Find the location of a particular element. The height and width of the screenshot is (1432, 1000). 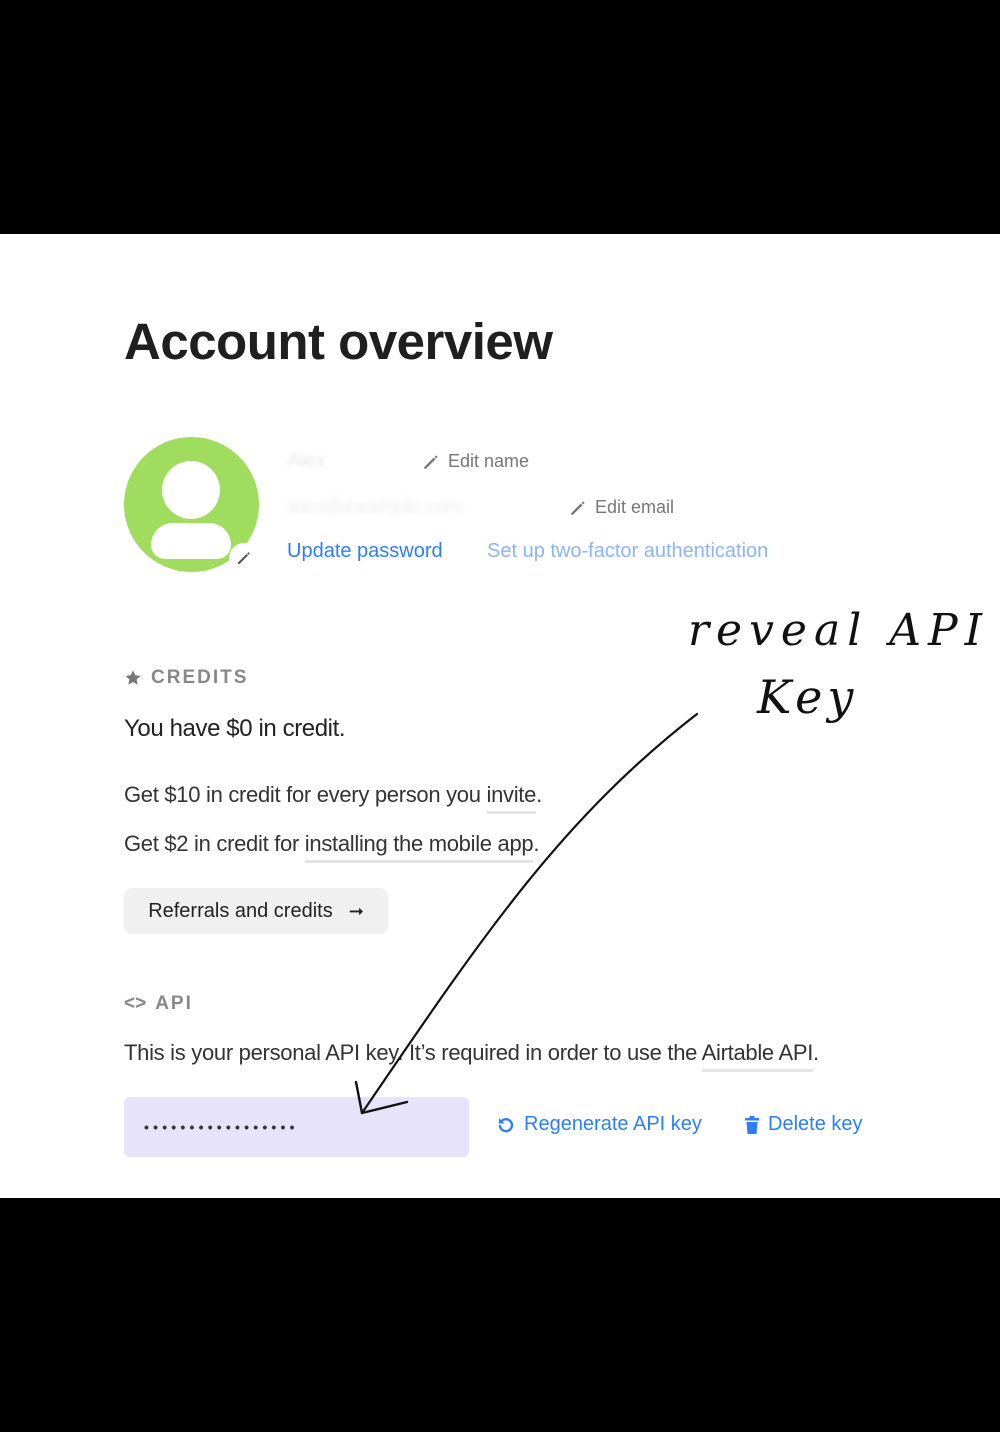

annotation-line-1: reveal API is located at coordinates (838, 630).